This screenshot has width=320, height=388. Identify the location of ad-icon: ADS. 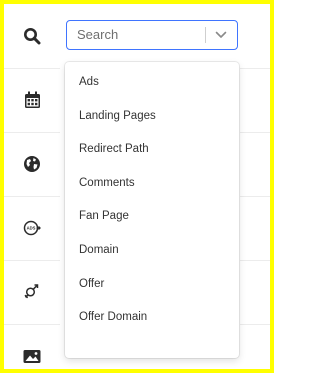
(32, 228).